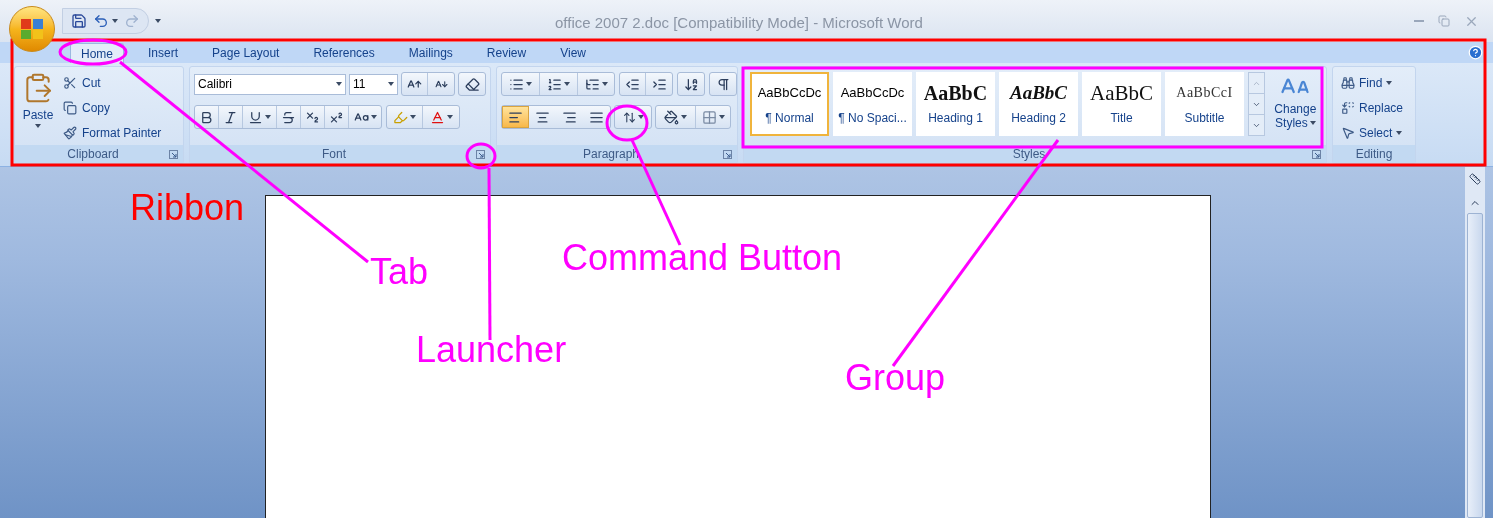 The image size is (1493, 518). I want to click on clipboard-command: Copy, so click(112, 107).